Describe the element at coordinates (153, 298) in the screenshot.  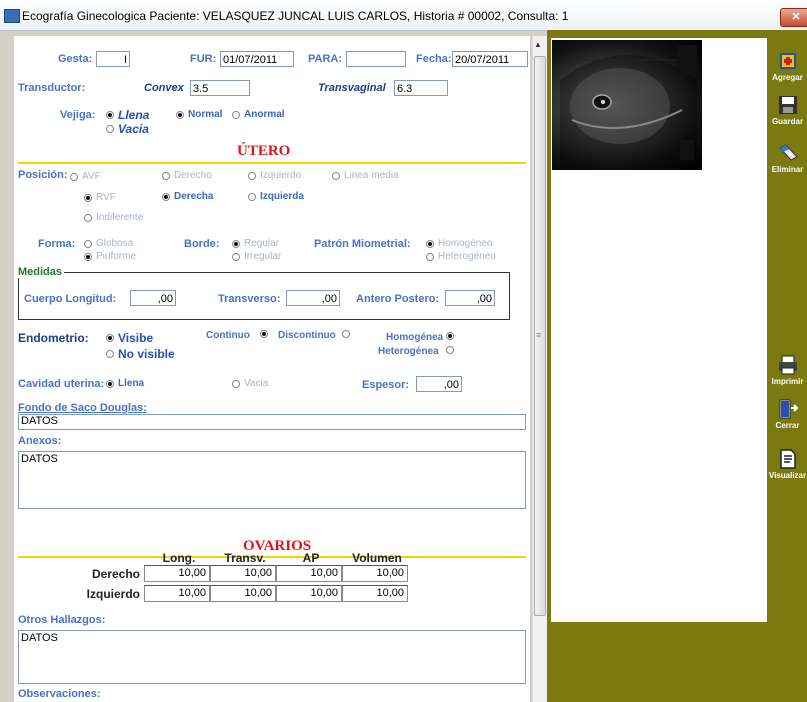
I see `cuerpo-longitud-input: ,00` at that location.